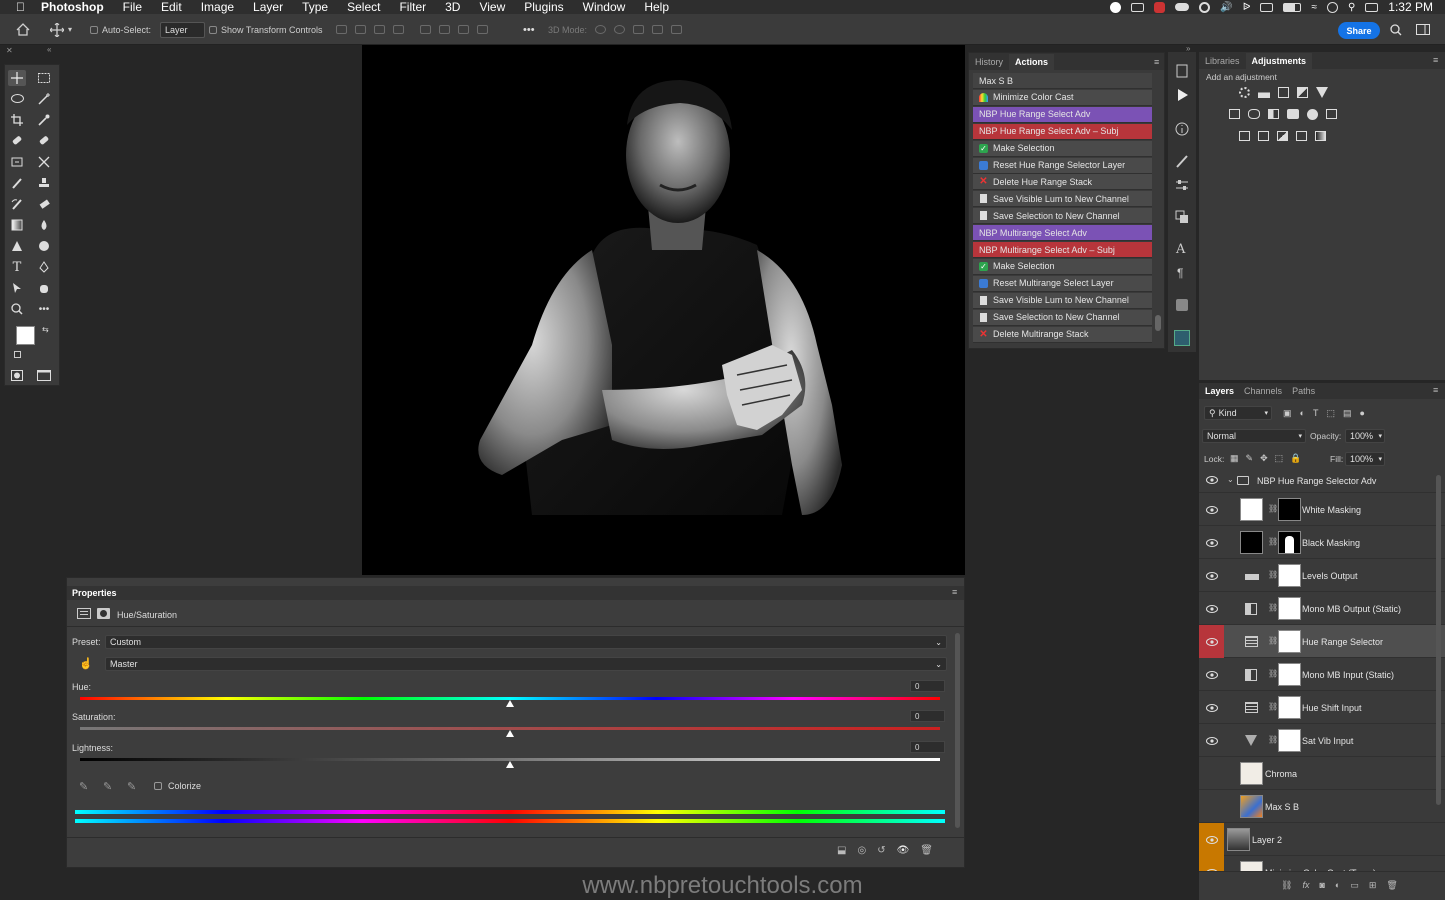 This screenshot has width=1445, height=900. I want to click on tab-libraries: Libraries, so click(1222, 61).